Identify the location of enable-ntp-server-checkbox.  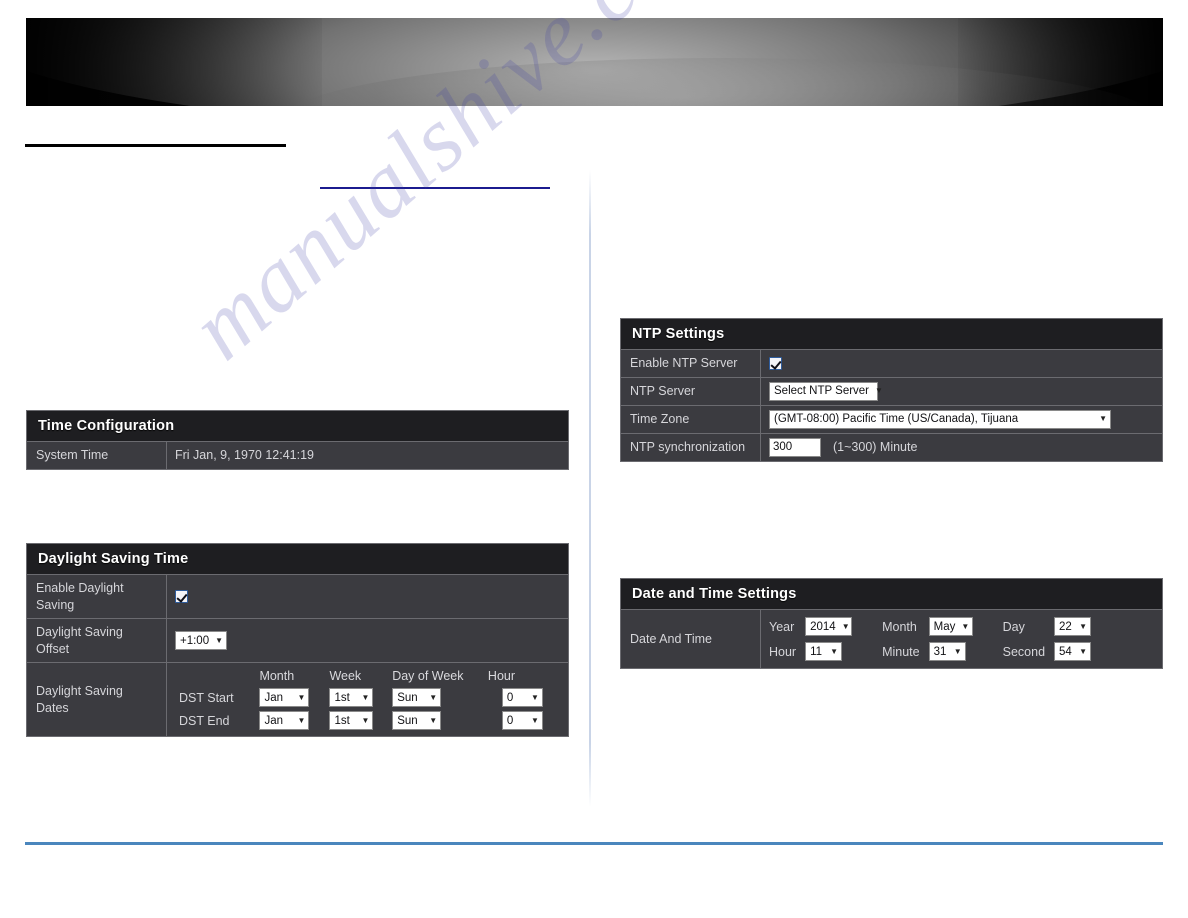
(775, 363).